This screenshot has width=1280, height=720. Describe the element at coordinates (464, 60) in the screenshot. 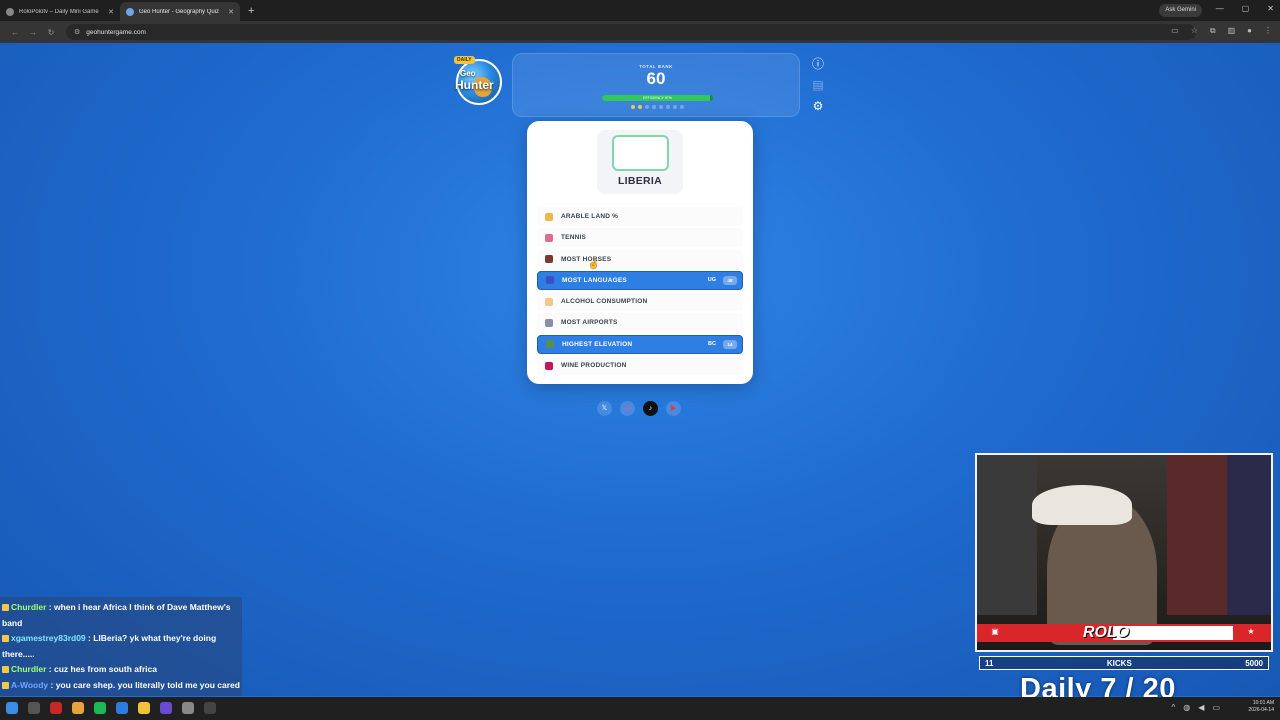

I see `logo-daily-badge: DAILY` at that location.